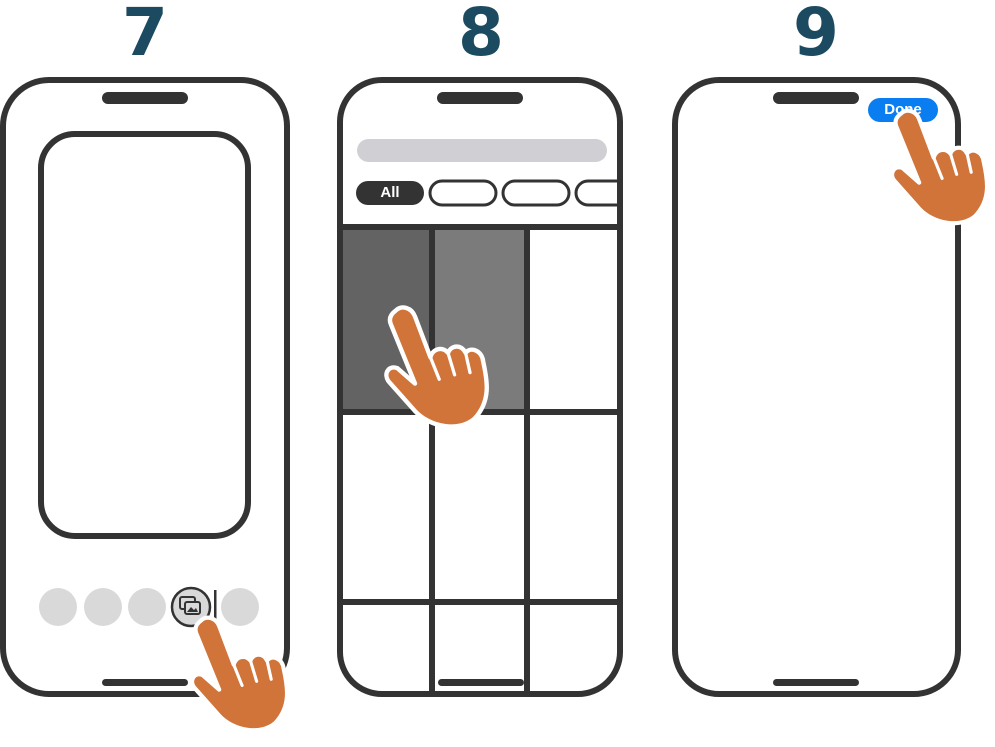 The image size is (995, 747). I want to click on filter-pill-all: All, so click(390, 193).